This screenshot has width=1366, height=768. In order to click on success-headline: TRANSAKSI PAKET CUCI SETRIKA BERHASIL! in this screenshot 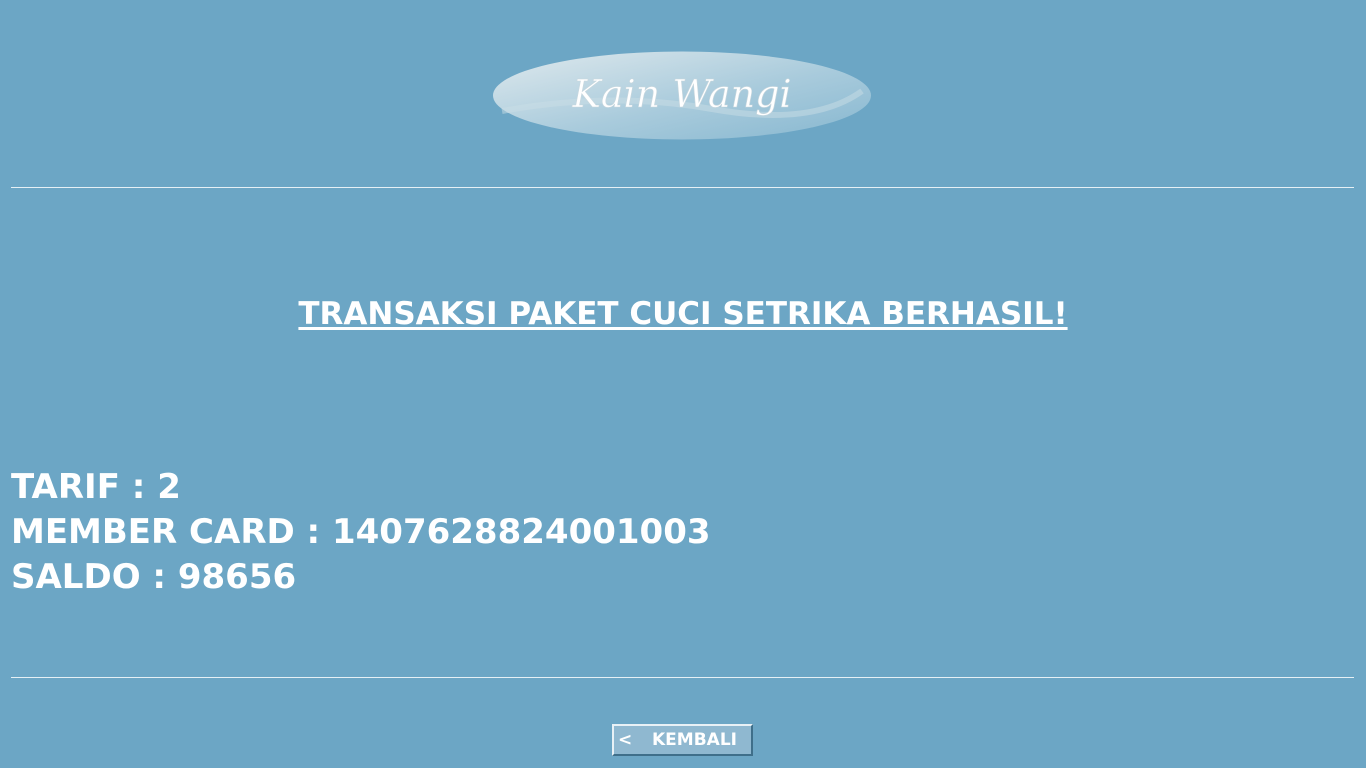, I will do `click(683, 314)`.